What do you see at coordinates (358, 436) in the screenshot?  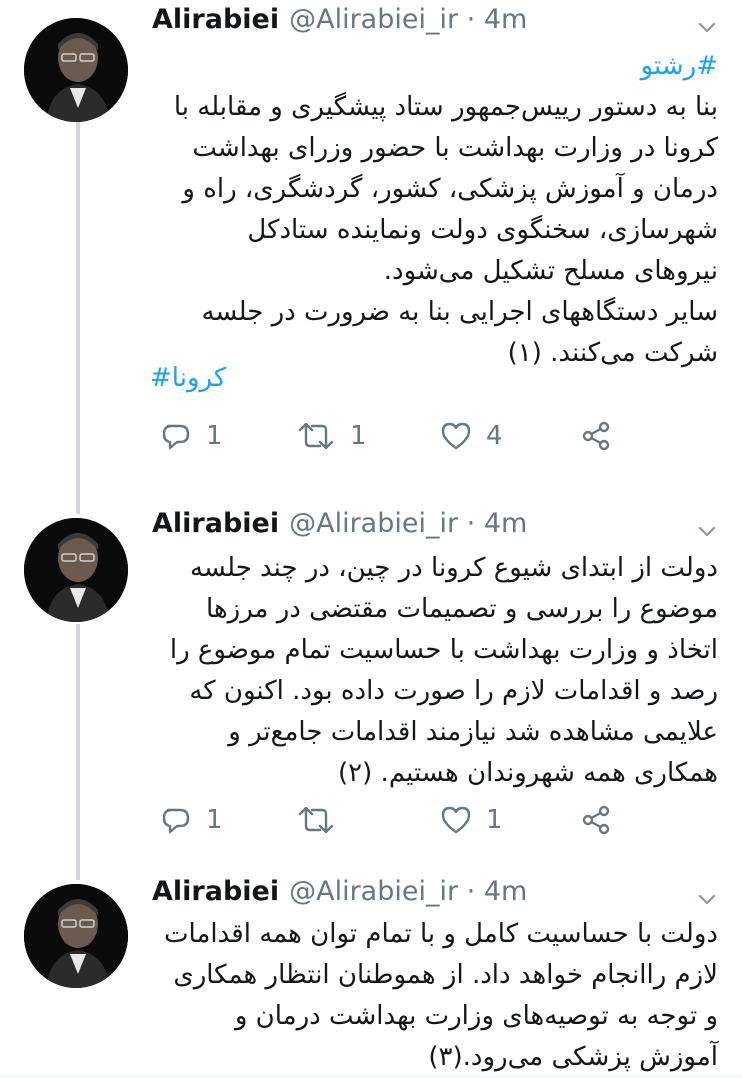 I see `retweet-count: 1` at bounding box center [358, 436].